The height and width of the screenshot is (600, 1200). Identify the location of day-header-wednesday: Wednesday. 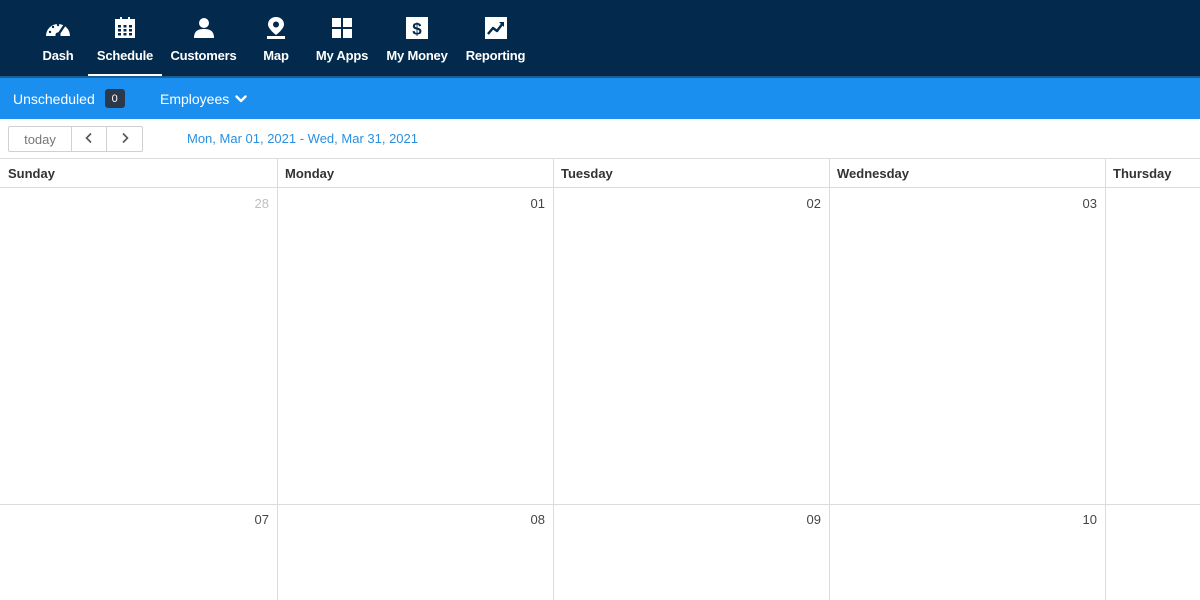
(967, 173).